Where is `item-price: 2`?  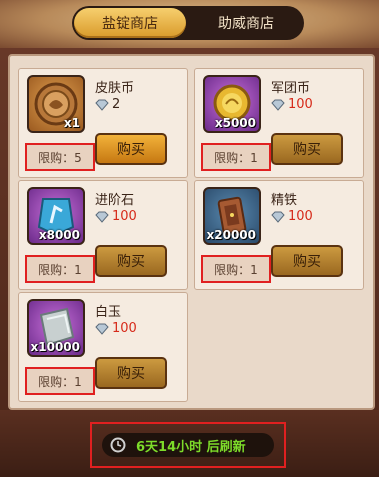
item-price: 2 is located at coordinates (107, 104).